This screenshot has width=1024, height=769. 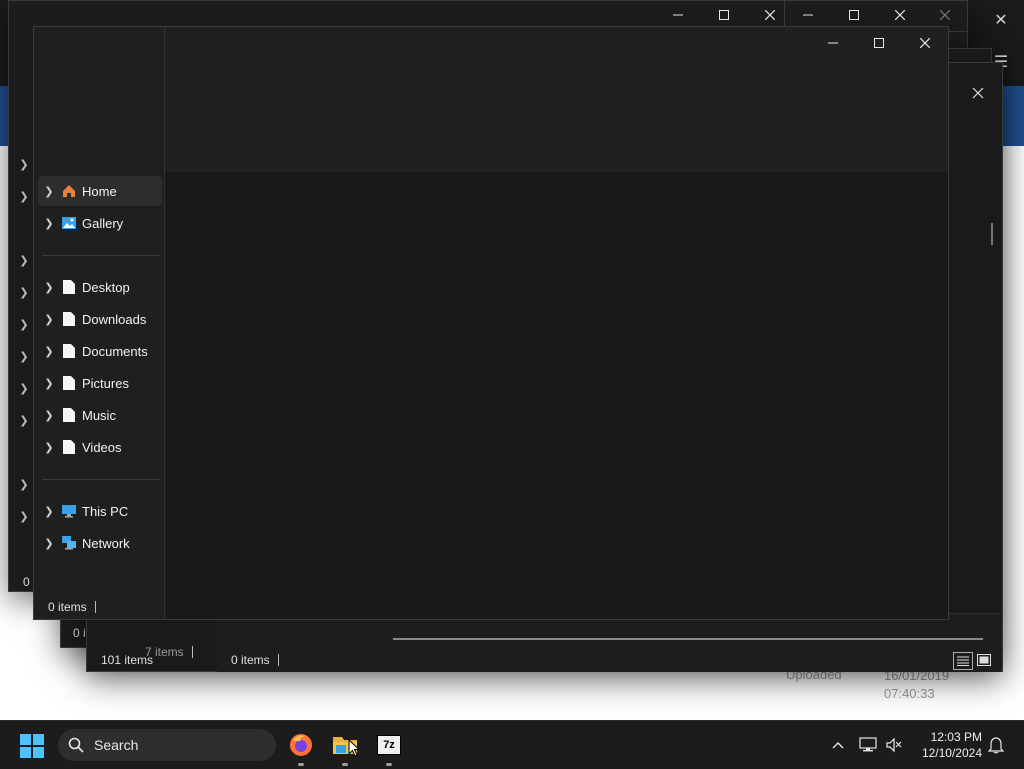 I want to click on firefox-icon, so click(x=301, y=747).